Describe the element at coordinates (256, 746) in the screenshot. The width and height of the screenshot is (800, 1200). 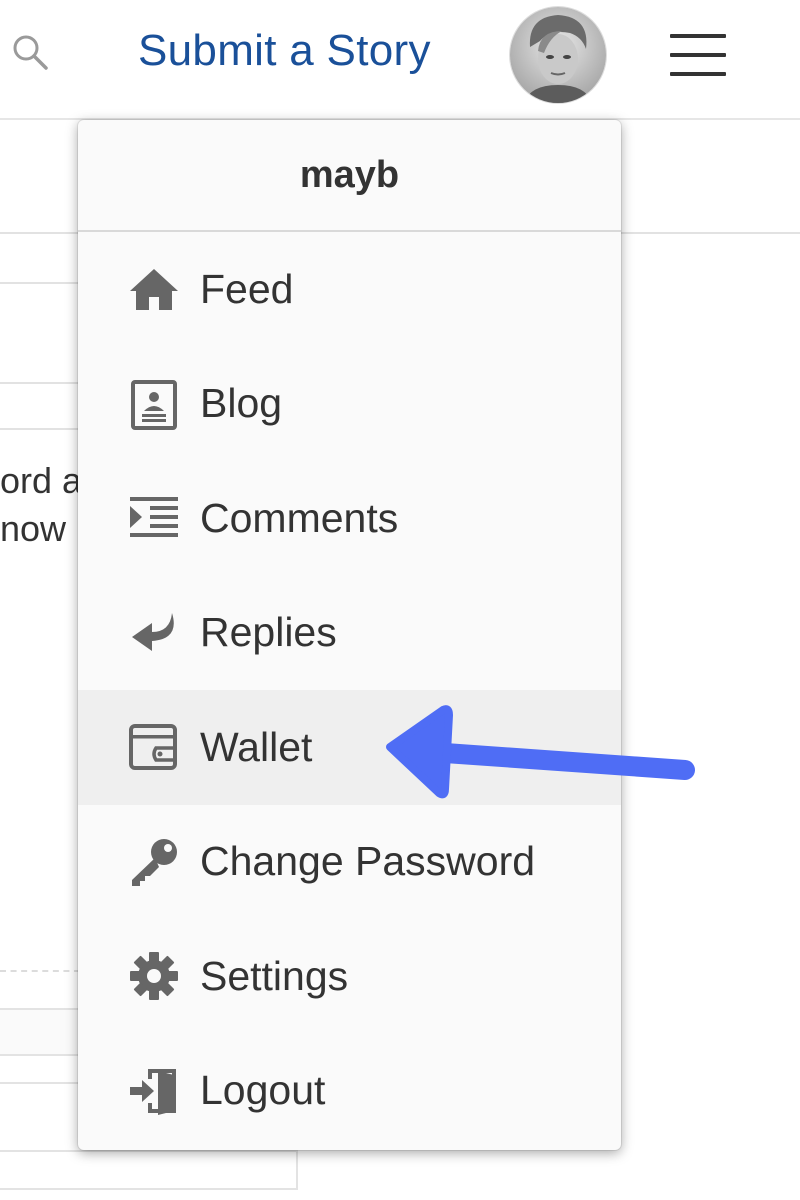
I see `menu-item-label: Wallet` at that location.